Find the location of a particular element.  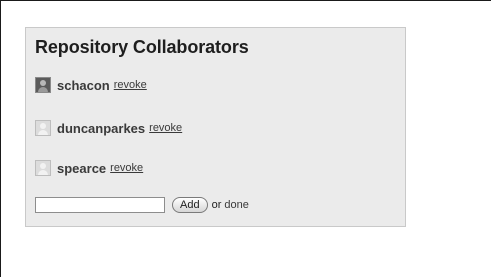

collaborator-row: schacon revoke is located at coordinates (91, 85).